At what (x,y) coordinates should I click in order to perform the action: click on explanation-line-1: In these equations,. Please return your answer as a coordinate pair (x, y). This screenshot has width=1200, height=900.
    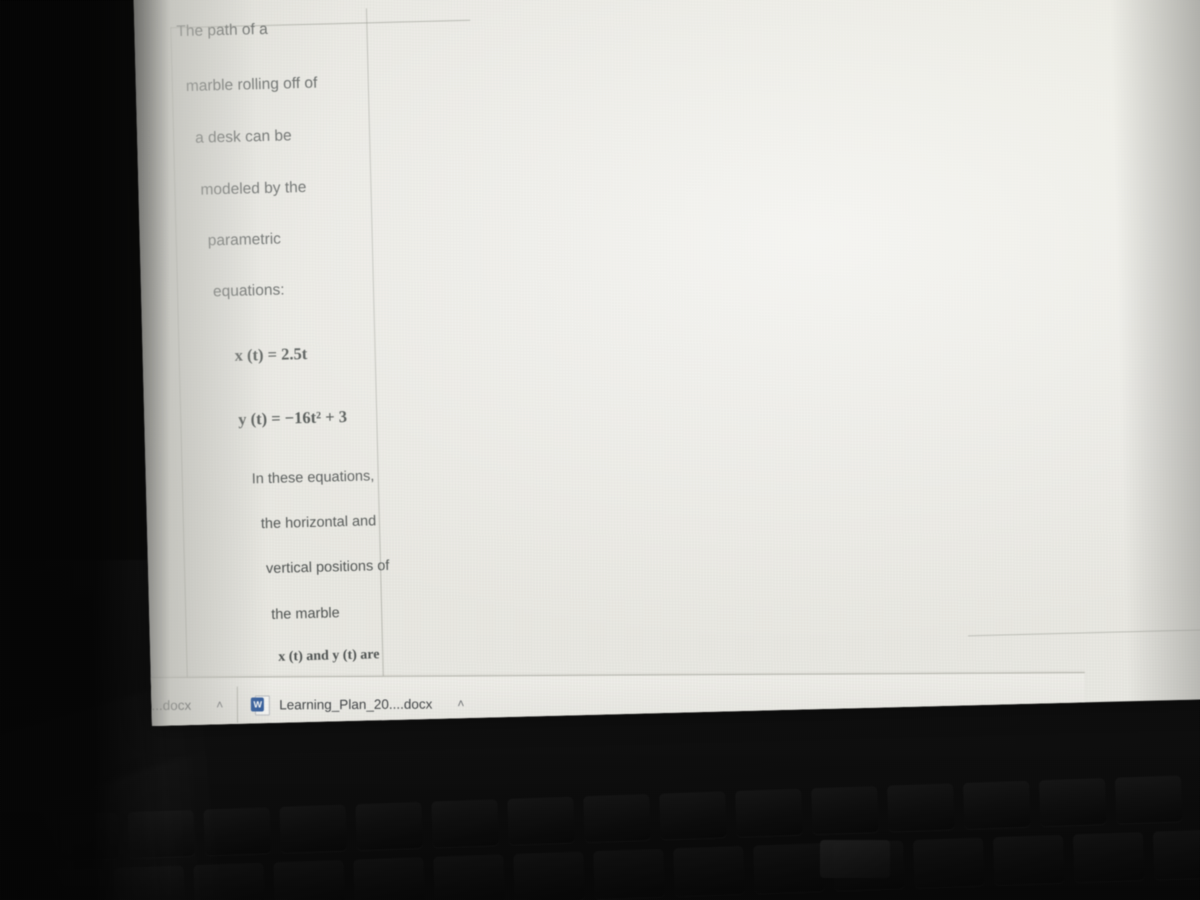
    Looking at the image, I should click on (313, 477).